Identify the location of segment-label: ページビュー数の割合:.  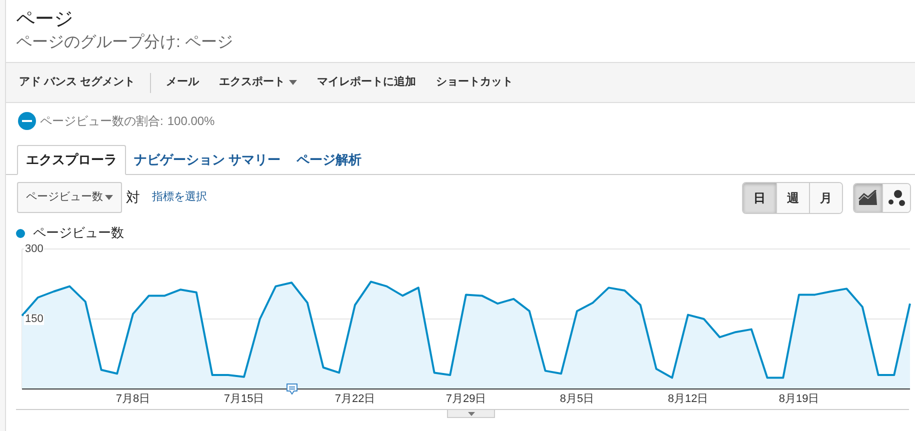
(102, 121).